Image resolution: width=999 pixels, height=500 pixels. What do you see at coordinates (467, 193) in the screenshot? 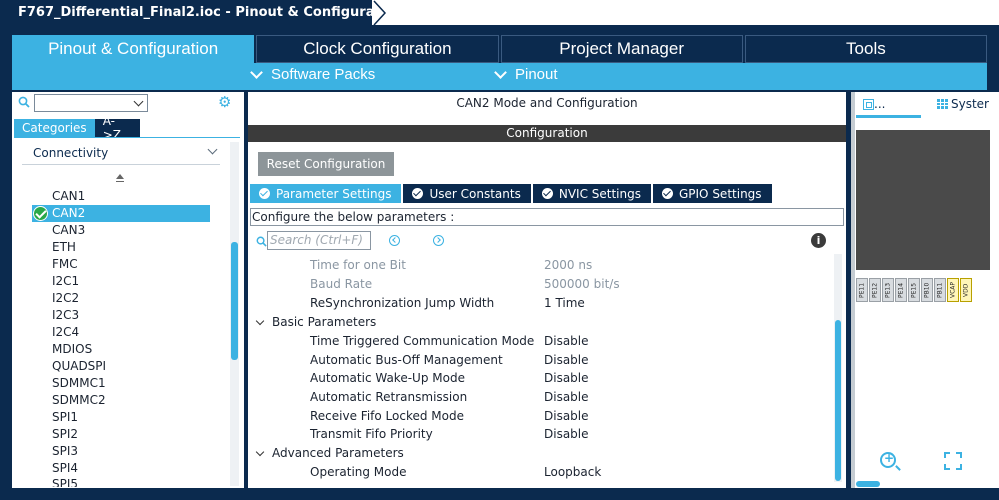
I see `tab-user-constants: User Constants` at bounding box center [467, 193].